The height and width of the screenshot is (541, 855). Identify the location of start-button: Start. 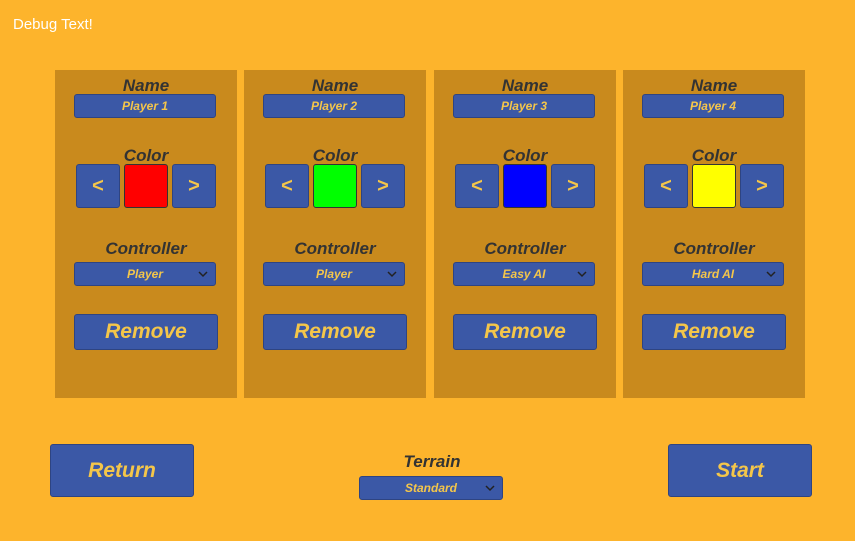
(740, 470).